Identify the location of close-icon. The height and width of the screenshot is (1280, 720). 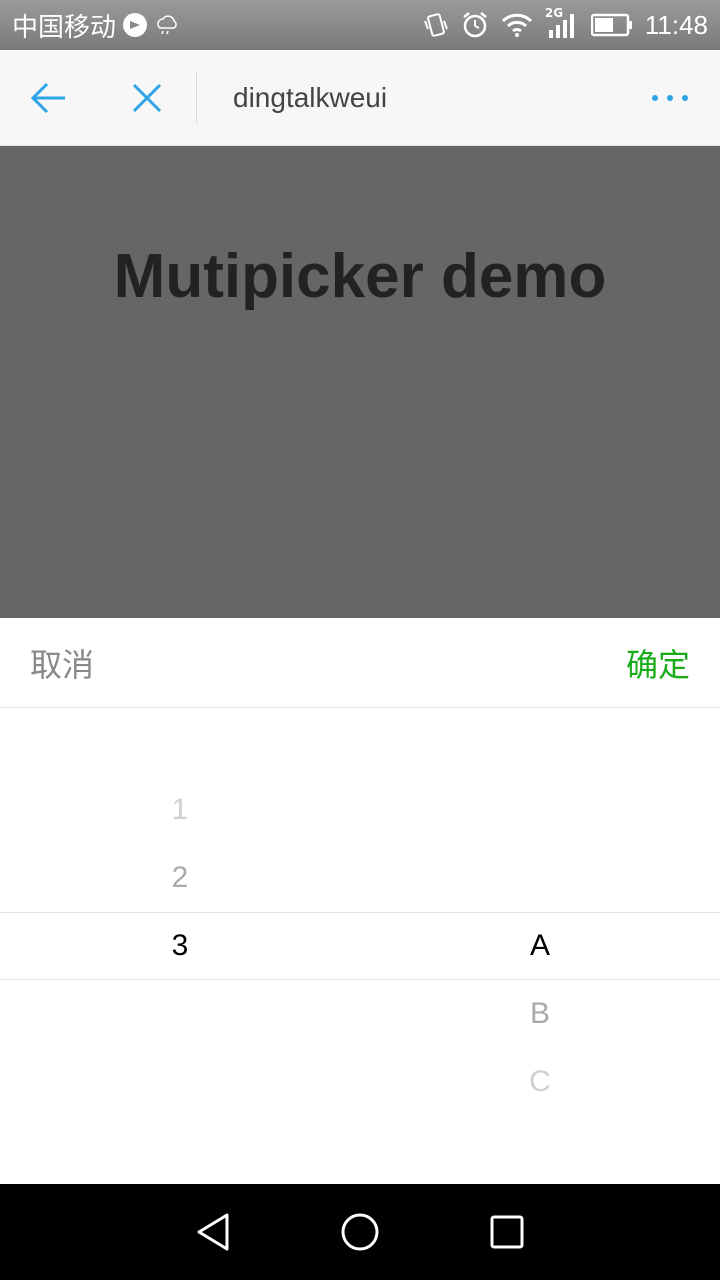
(147, 97).